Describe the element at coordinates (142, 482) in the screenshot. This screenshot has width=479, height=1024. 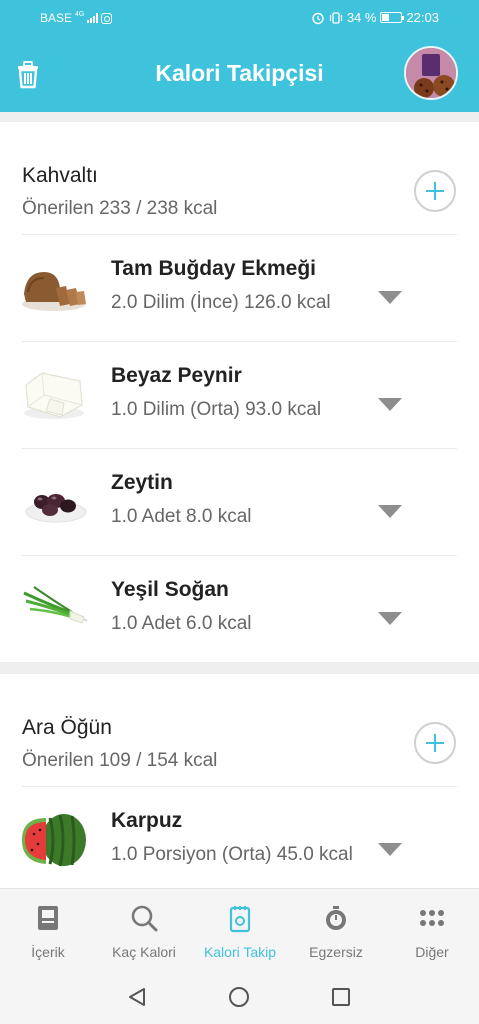
I see `food-name: Zeytin` at that location.